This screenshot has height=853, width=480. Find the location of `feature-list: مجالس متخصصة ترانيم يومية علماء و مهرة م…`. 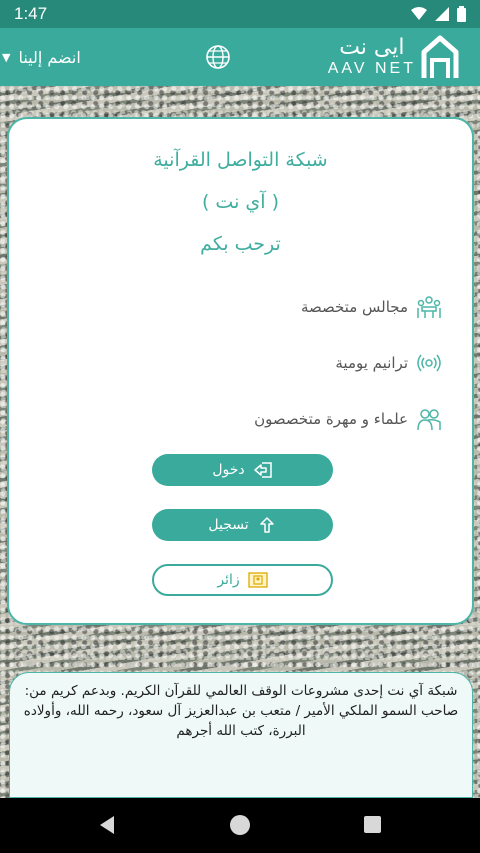

feature-list: مجالس متخصصة ترانيم يومية علماء و مهرة م… is located at coordinates (348, 363).